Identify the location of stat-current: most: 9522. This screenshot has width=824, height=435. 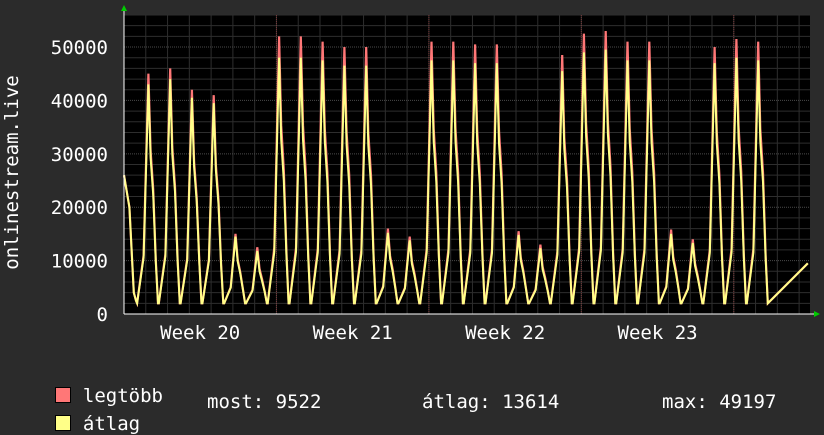
(264, 402).